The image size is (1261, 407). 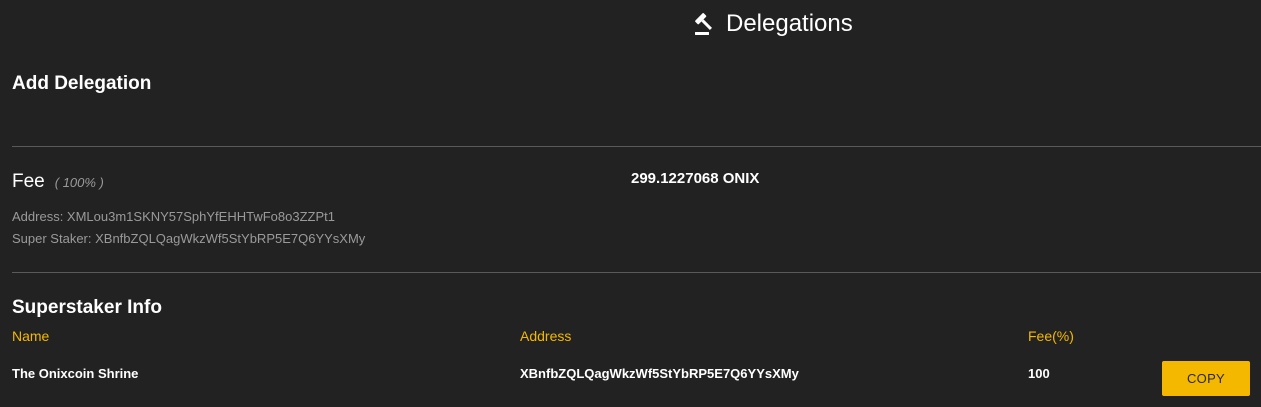 What do you see at coordinates (706, 24) in the screenshot?
I see `gavel-icon` at bounding box center [706, 24].